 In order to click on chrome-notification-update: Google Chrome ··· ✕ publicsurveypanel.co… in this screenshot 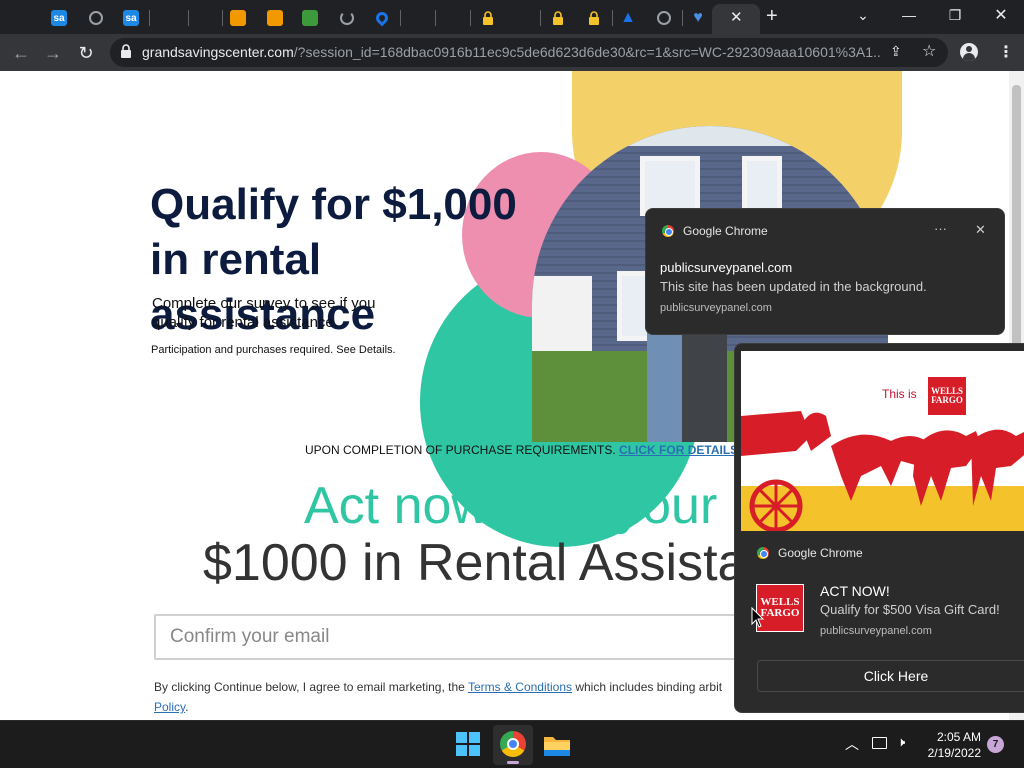, I will do `click(825, 271)`.